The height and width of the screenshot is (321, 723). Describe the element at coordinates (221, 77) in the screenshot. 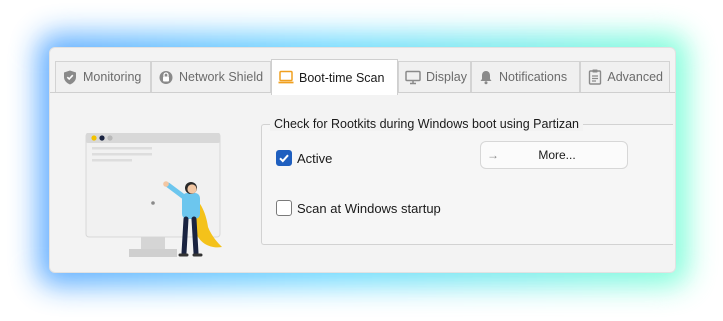

I see `tab-label: Network Shield` at that location.